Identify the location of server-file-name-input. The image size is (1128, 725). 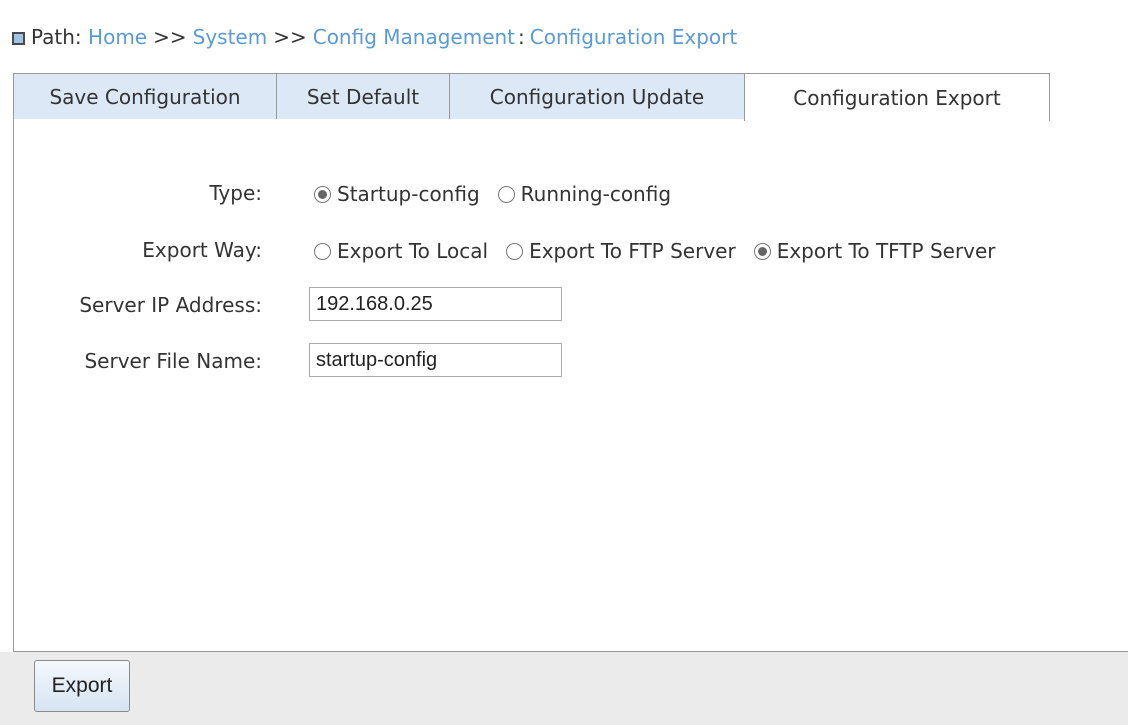
(435, 360).